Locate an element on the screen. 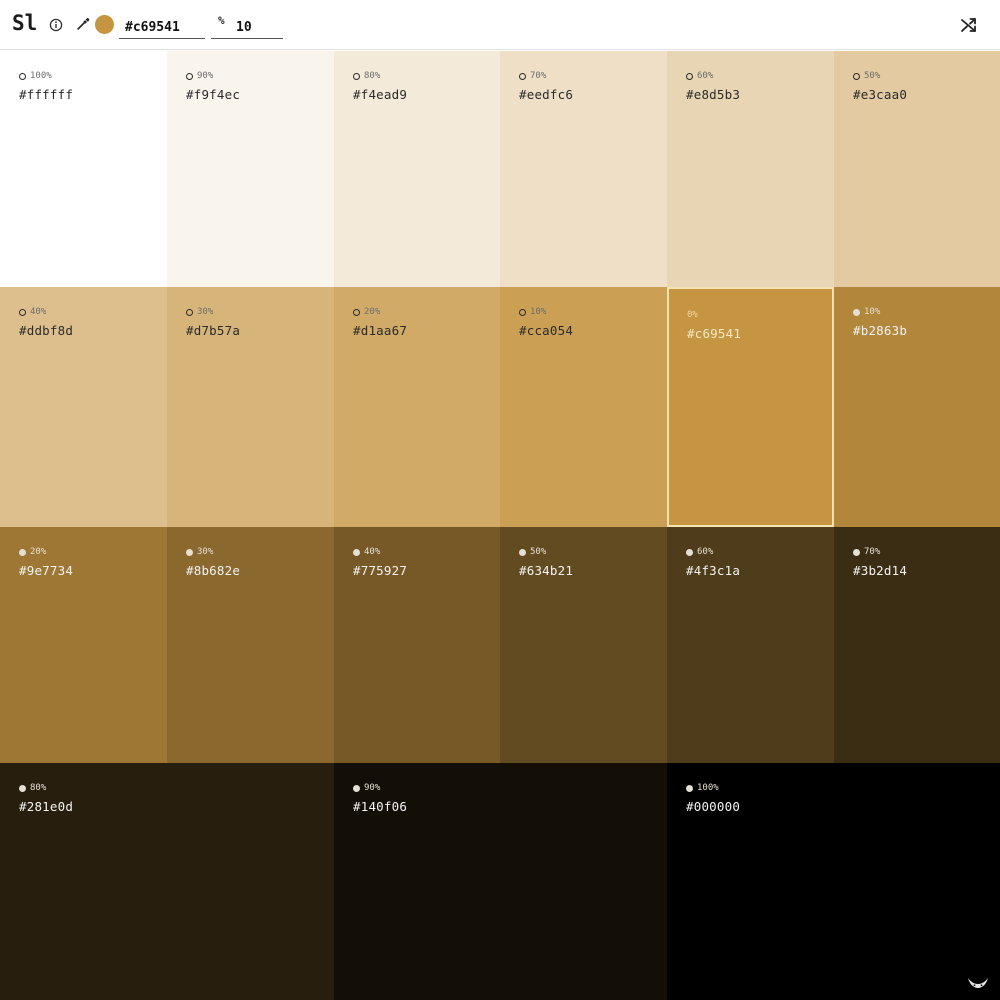 This screenshot has height=1000, width=1000. step-percent-field: % is located at coordinates (247, 26).